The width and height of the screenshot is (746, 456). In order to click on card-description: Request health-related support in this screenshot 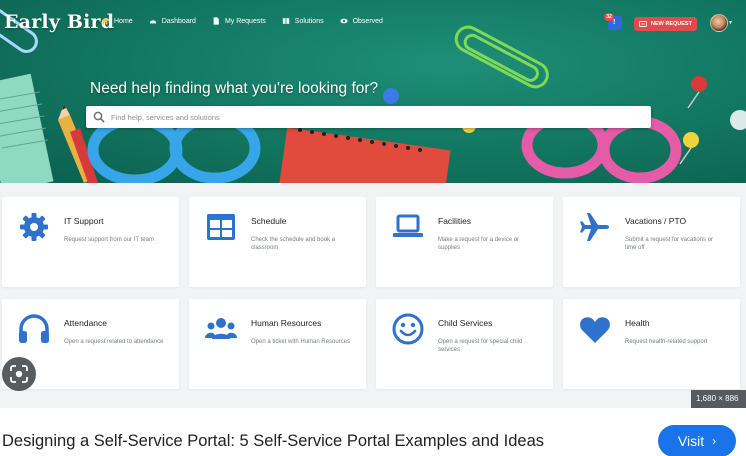, I will do `click(666, 342)`.